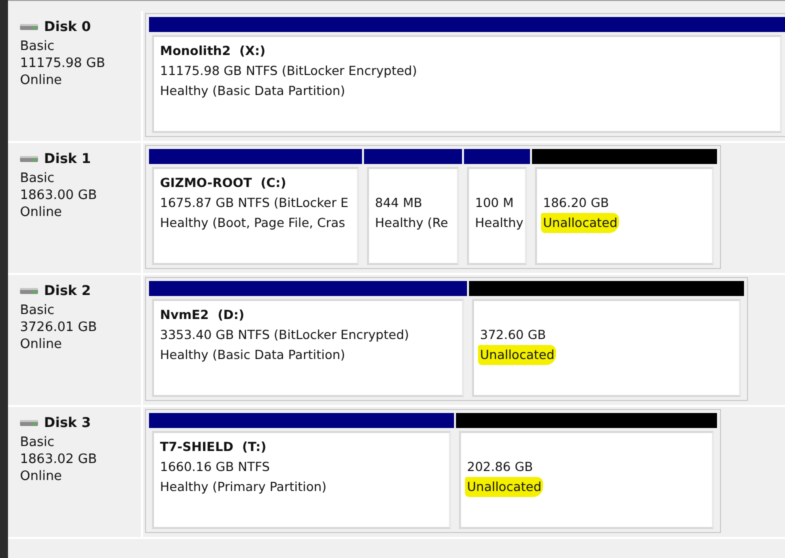  I want to click on partition-title: GIZMO-ROOT (C:), so click(224, 183).